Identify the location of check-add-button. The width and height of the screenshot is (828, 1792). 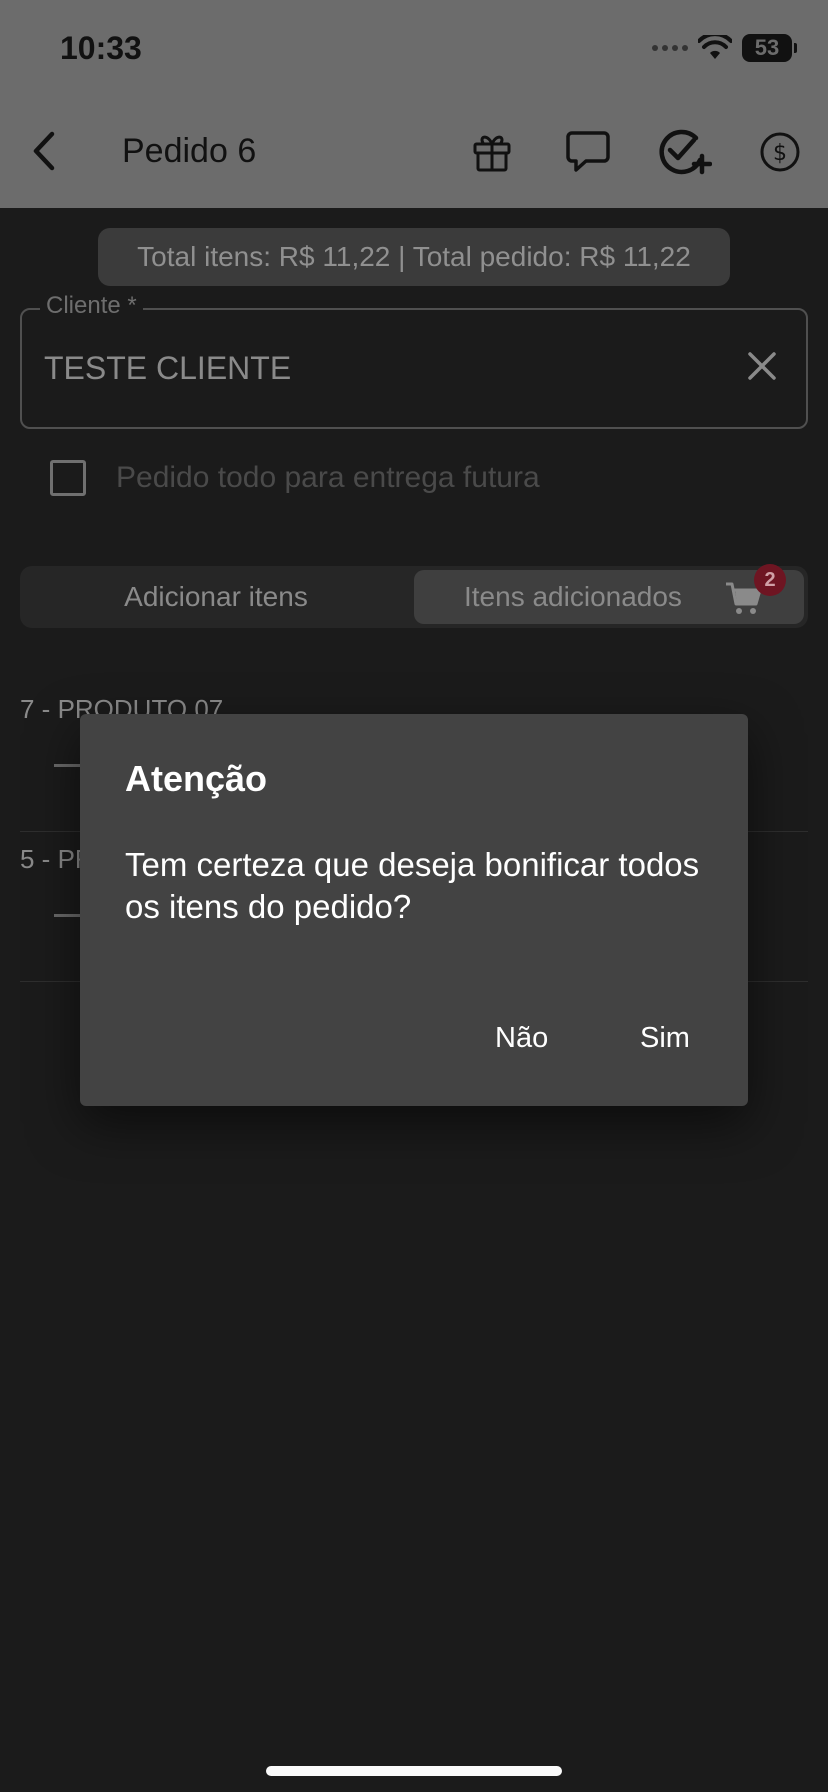
(684, 152).